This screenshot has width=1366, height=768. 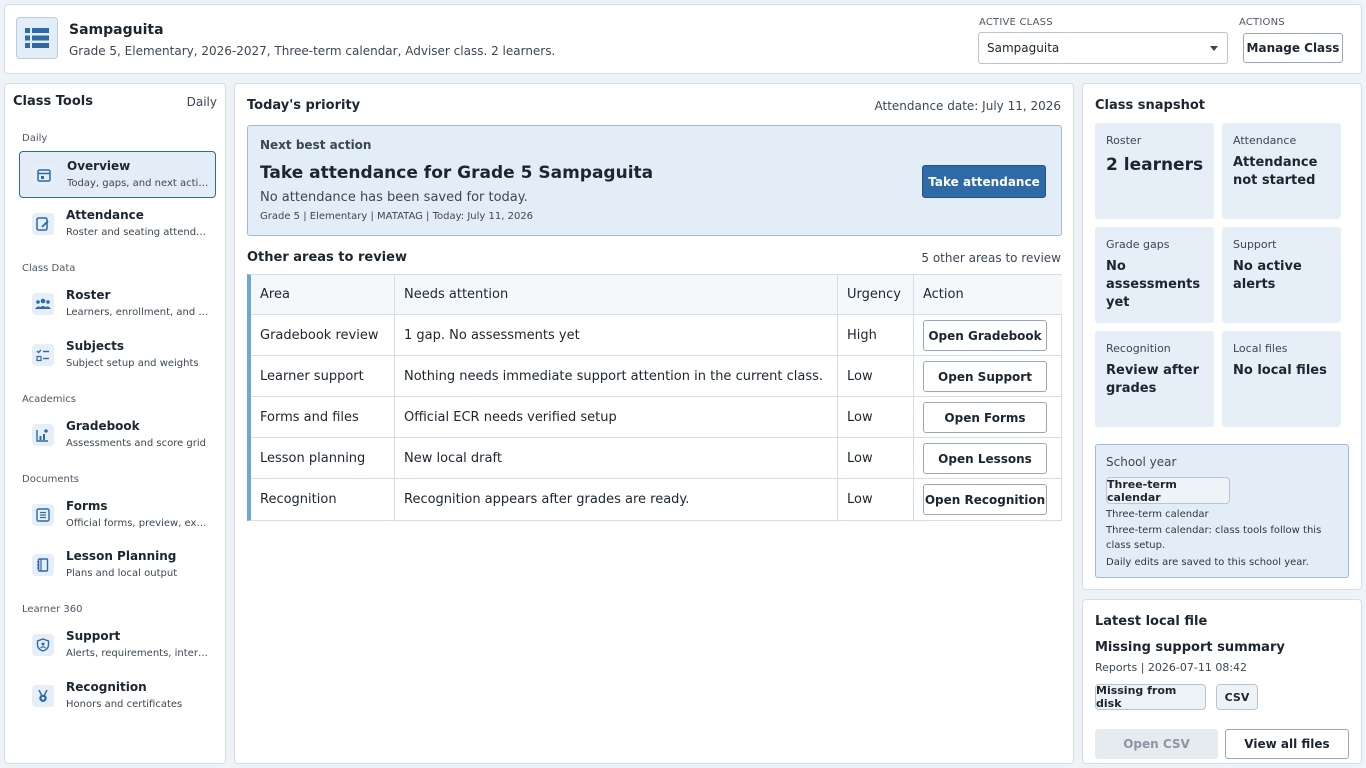 I want to click on sidebar-item-desc: Plans and local output, so click(x=122, y=573).